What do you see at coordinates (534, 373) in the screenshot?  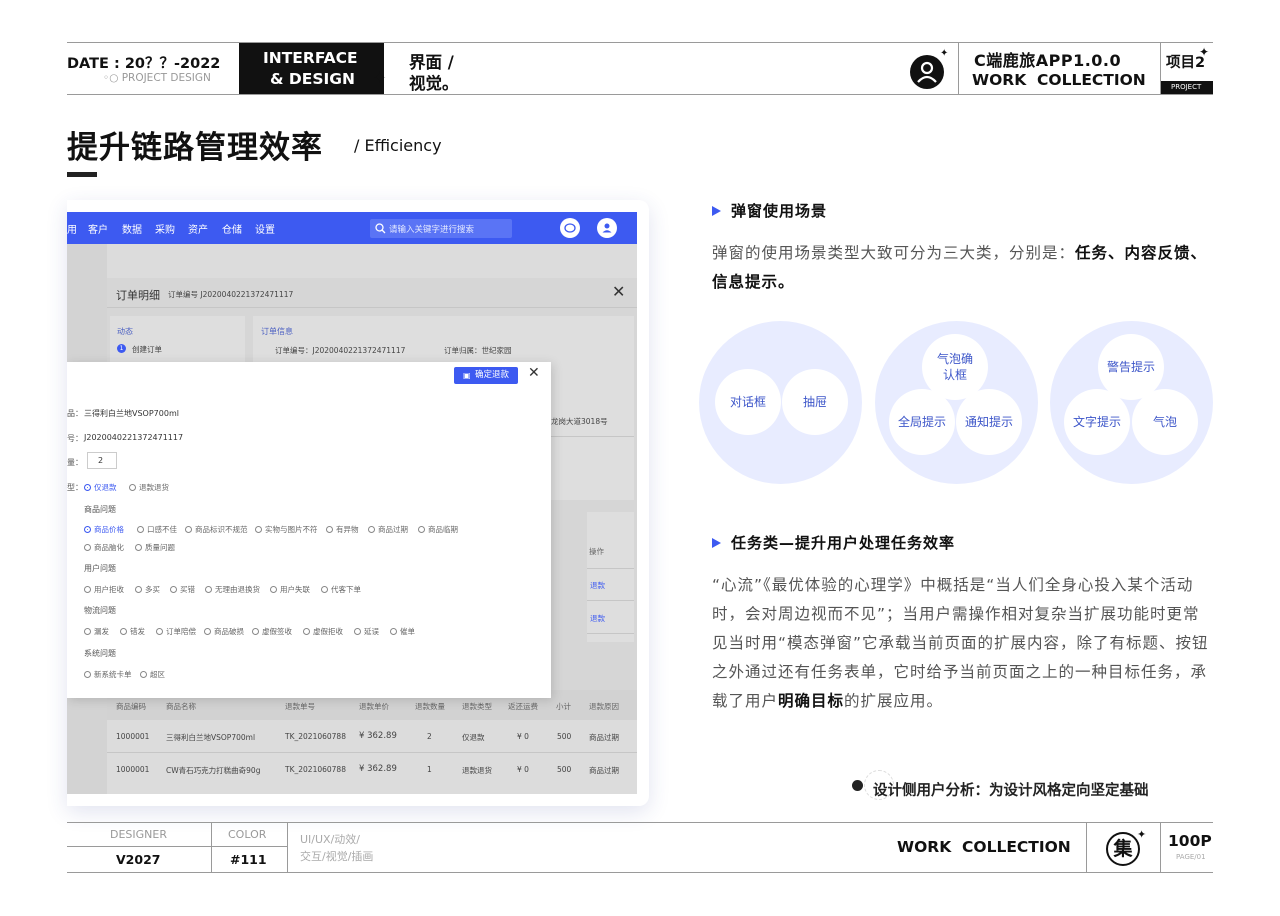 I see `modal-close-icon: ✕` at bounding box center [534, 373].